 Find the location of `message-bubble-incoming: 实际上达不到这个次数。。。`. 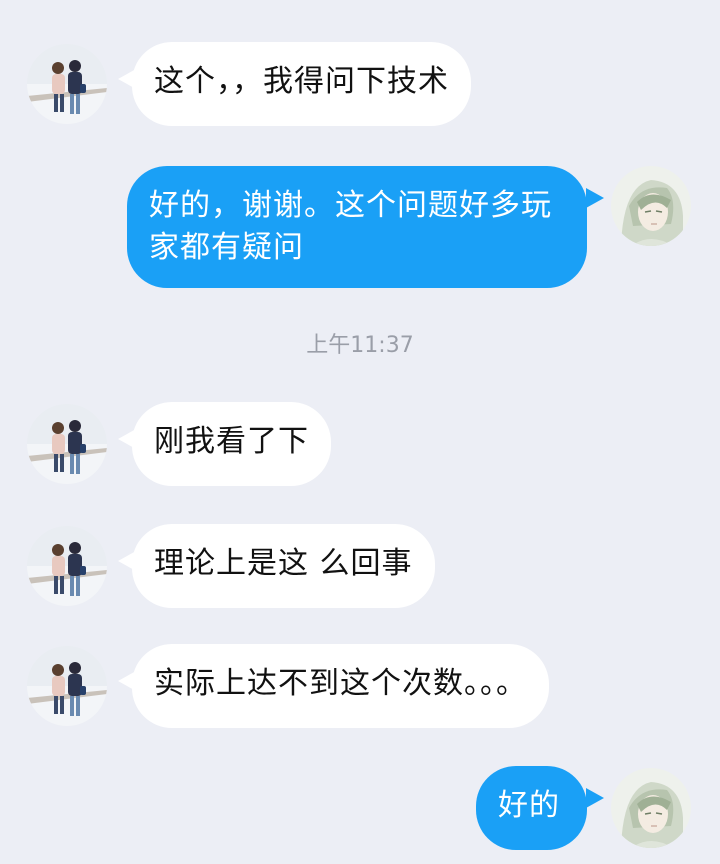

message-bubble-incoming: 实际上达不到这个次数。。。 is located at coordinates (340, 686).